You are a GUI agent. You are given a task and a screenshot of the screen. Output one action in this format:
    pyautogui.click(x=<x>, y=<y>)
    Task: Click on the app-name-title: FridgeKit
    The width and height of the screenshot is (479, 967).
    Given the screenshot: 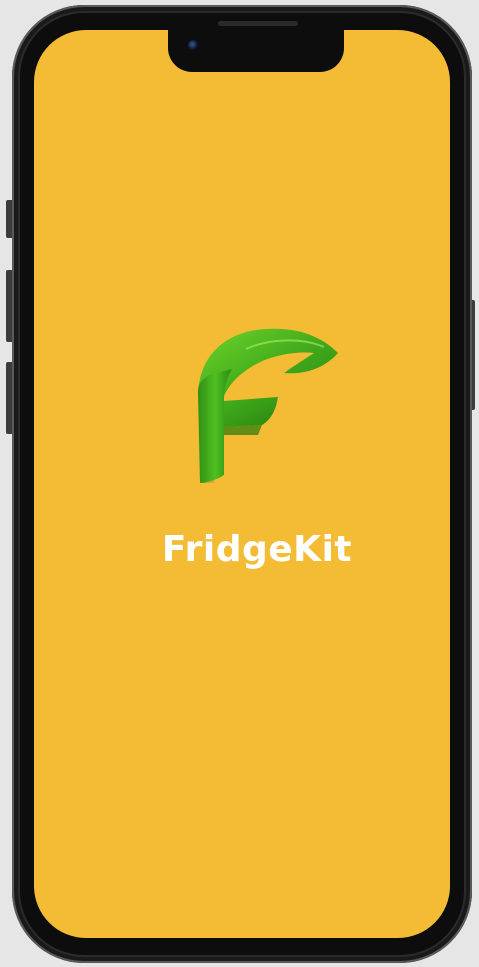 What is the action you would take?
    pyautogui.click(x=257, y=549)
    